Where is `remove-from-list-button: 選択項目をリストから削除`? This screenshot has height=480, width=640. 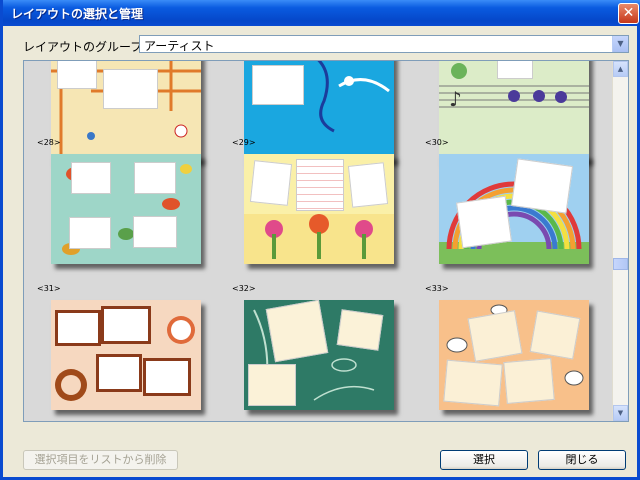 remove-from-list-button: 選択項目をリストから削除 is located at coordinates (100, 460).